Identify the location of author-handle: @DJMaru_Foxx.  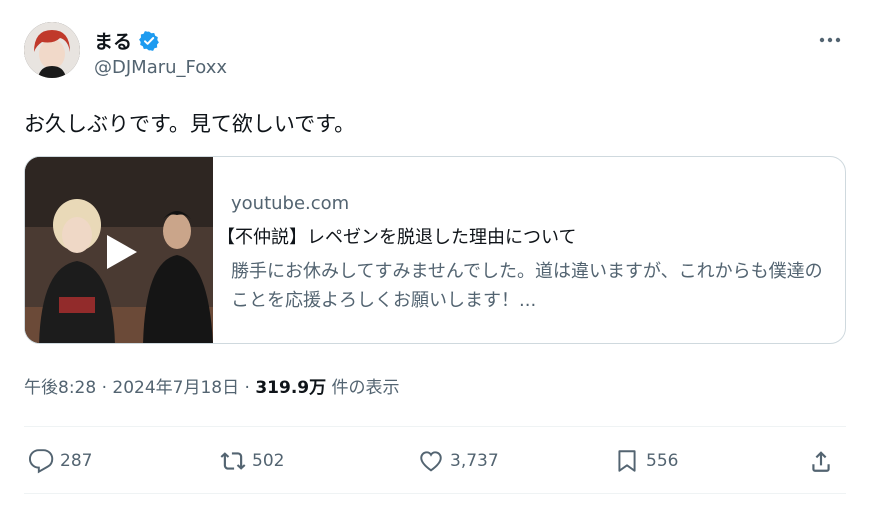
(160, 67).